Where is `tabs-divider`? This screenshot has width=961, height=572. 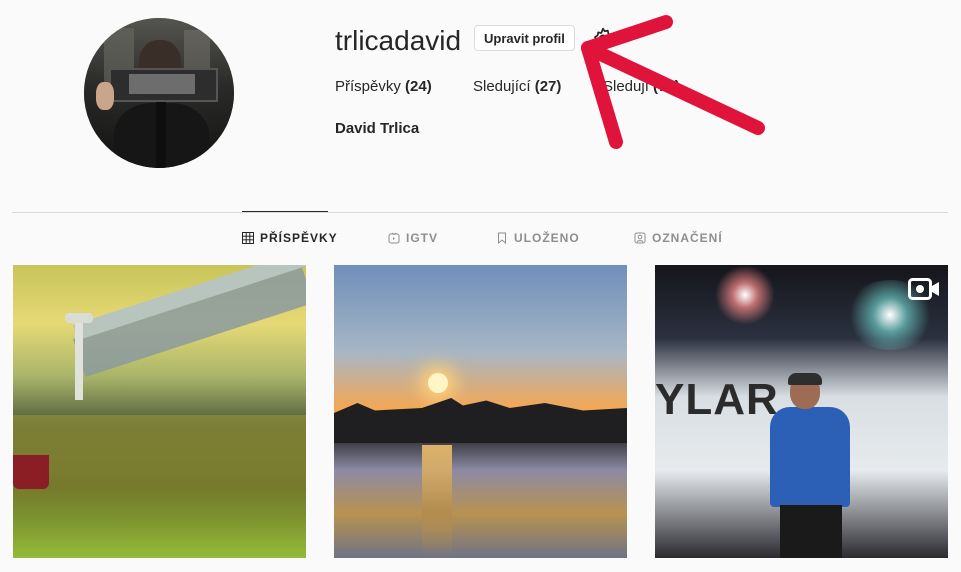
tabs-divider is located at coordinates (480, 212).